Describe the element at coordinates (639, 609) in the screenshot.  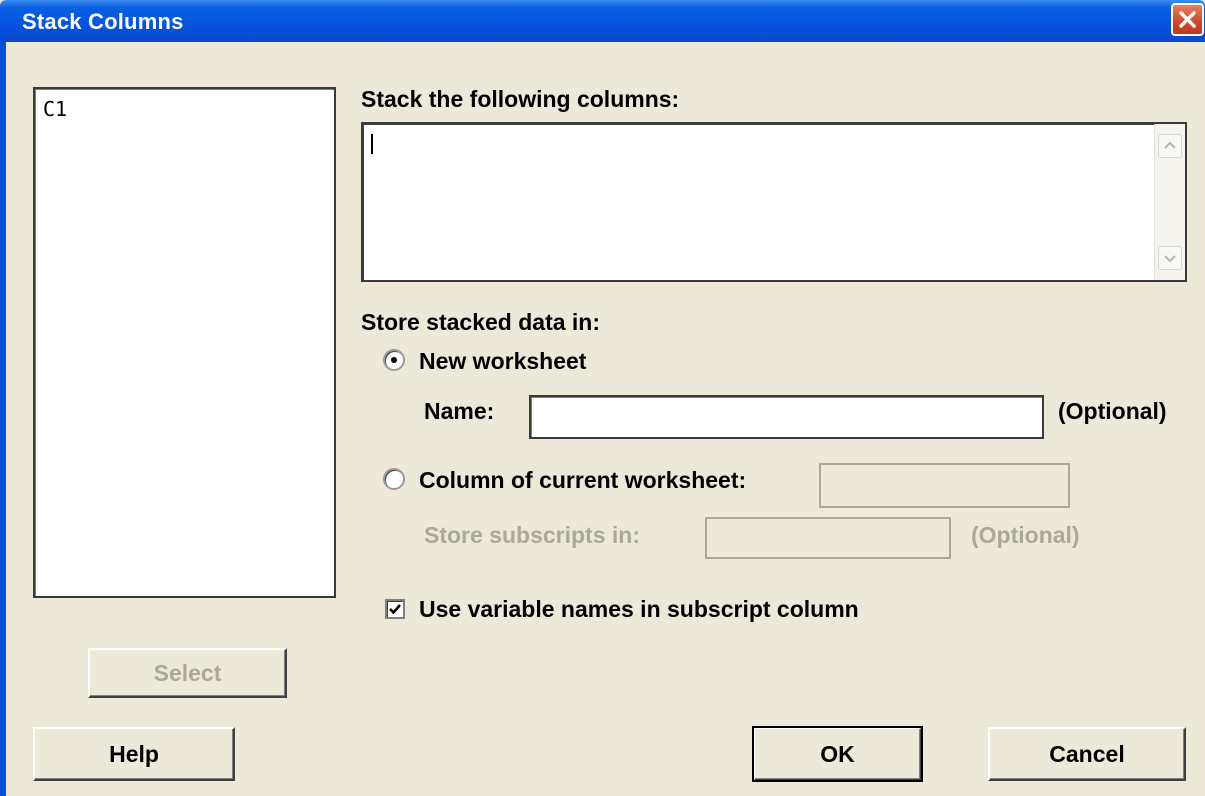
I see `use-variable-names-label: Use variable names in subscript column` at that location.